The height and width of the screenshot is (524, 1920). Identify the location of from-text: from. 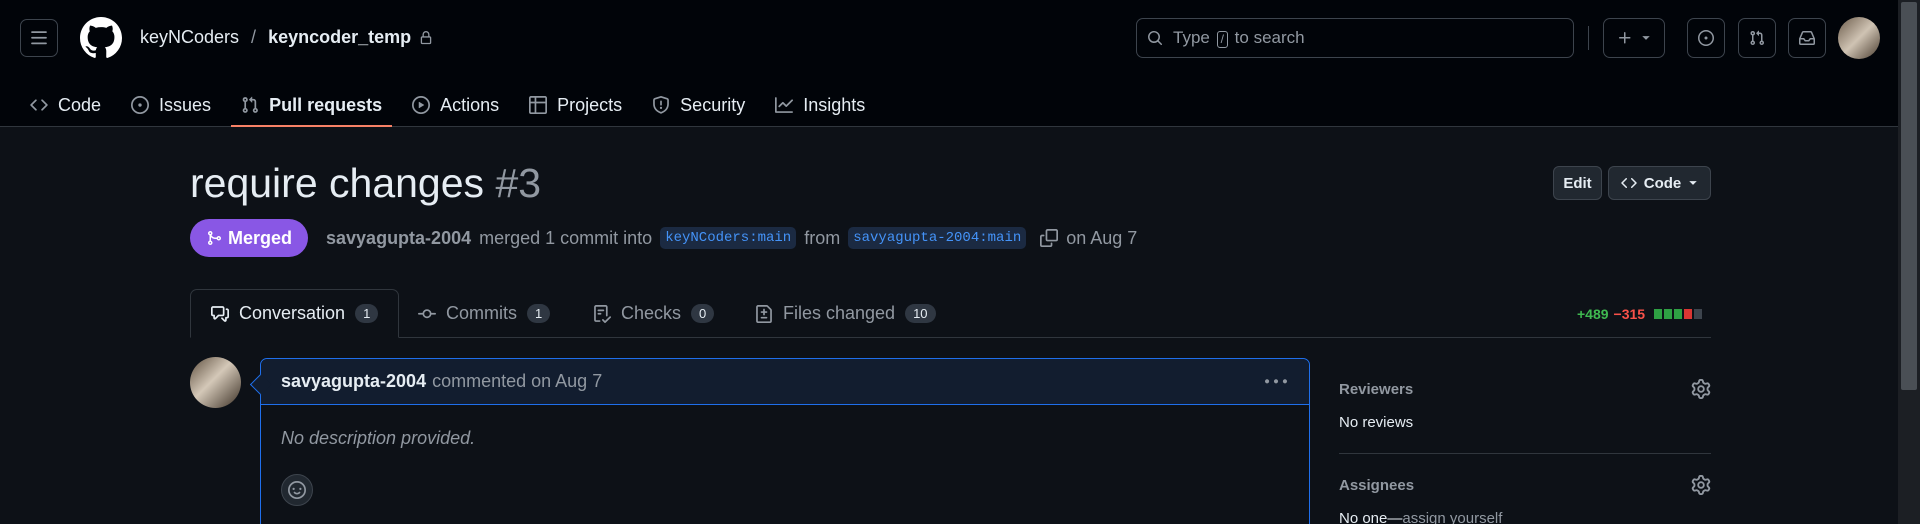
(822, 237).